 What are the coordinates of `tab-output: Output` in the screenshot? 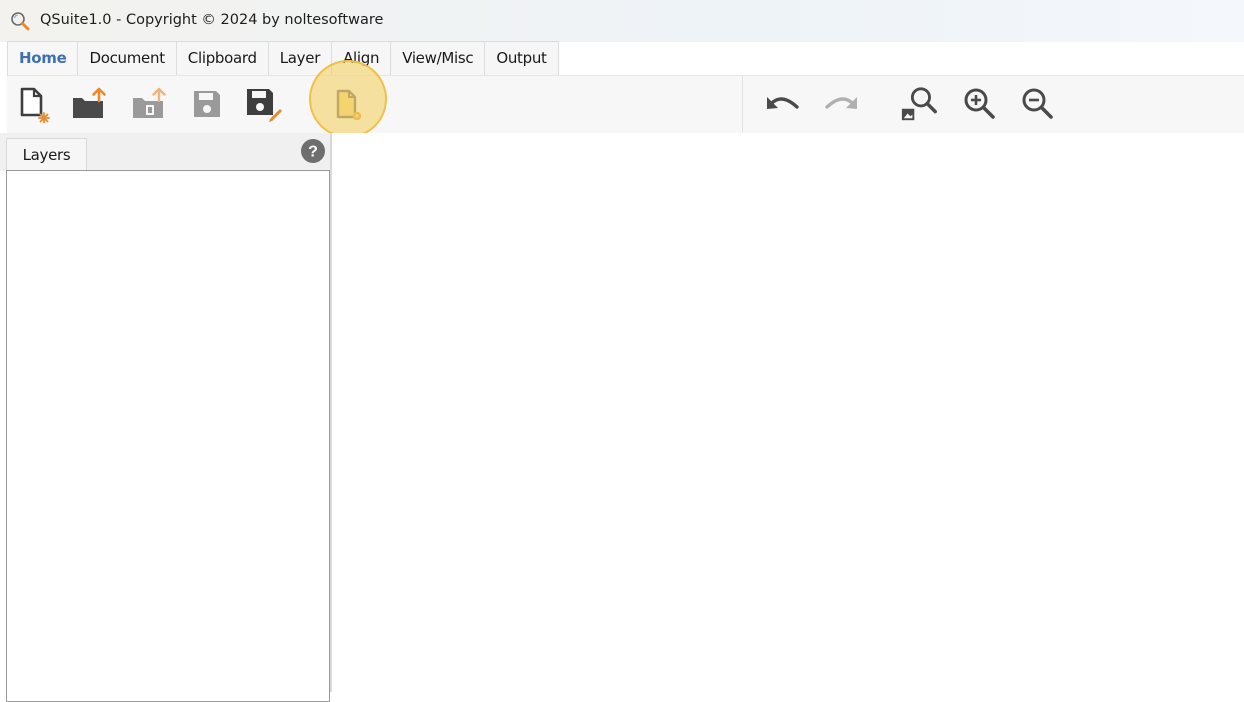 It's located at (521, 58).